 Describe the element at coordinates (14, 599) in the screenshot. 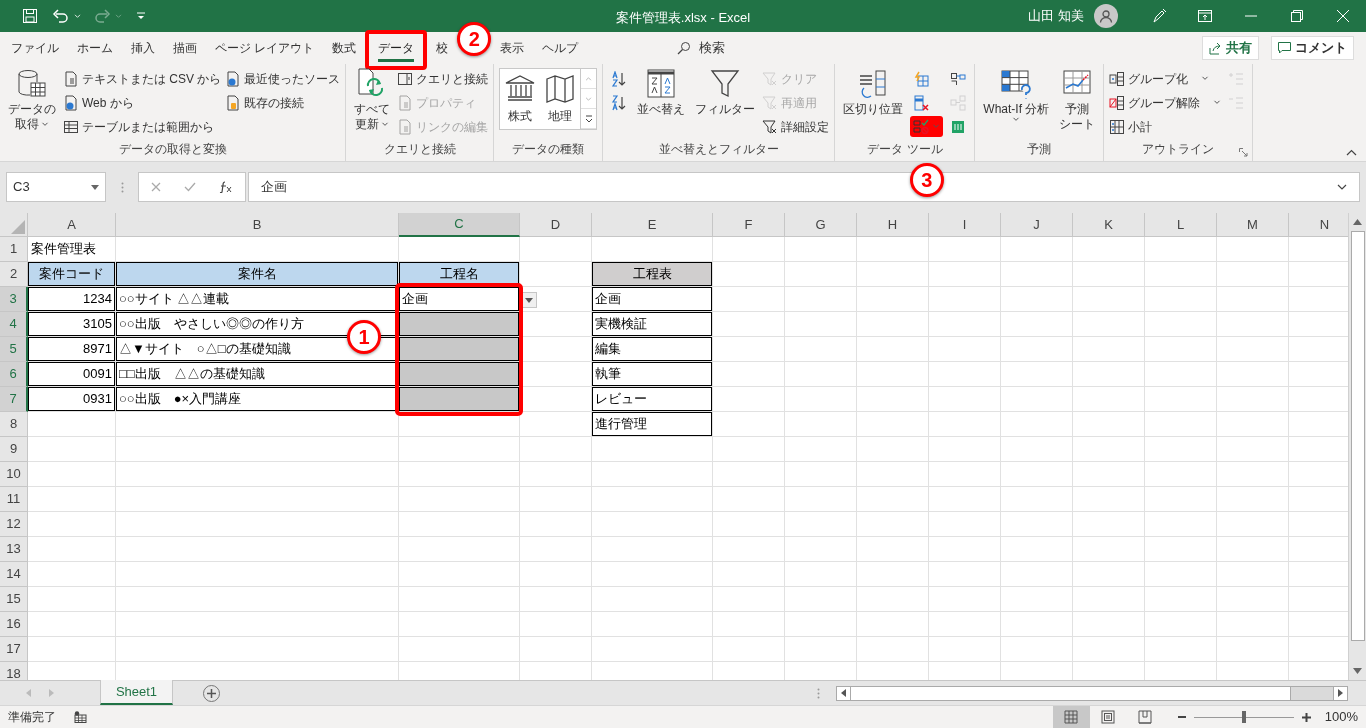

I see `row-header: 15` at that location.